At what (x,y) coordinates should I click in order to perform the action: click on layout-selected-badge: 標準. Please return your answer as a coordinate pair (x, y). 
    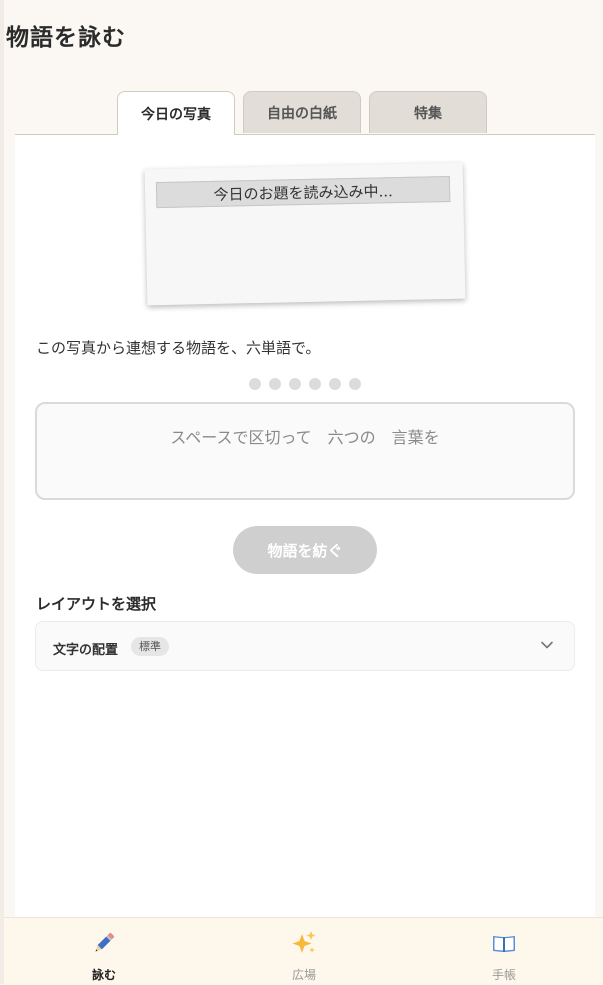
    Looking at the image, I should click on (150, 646).